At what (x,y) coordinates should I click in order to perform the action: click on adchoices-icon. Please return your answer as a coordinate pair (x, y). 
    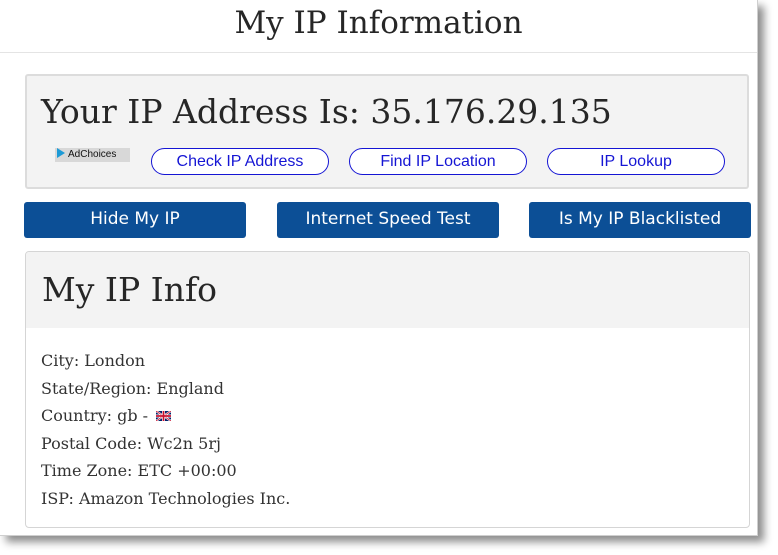
    Looking at the image, I should click on (61, 153).